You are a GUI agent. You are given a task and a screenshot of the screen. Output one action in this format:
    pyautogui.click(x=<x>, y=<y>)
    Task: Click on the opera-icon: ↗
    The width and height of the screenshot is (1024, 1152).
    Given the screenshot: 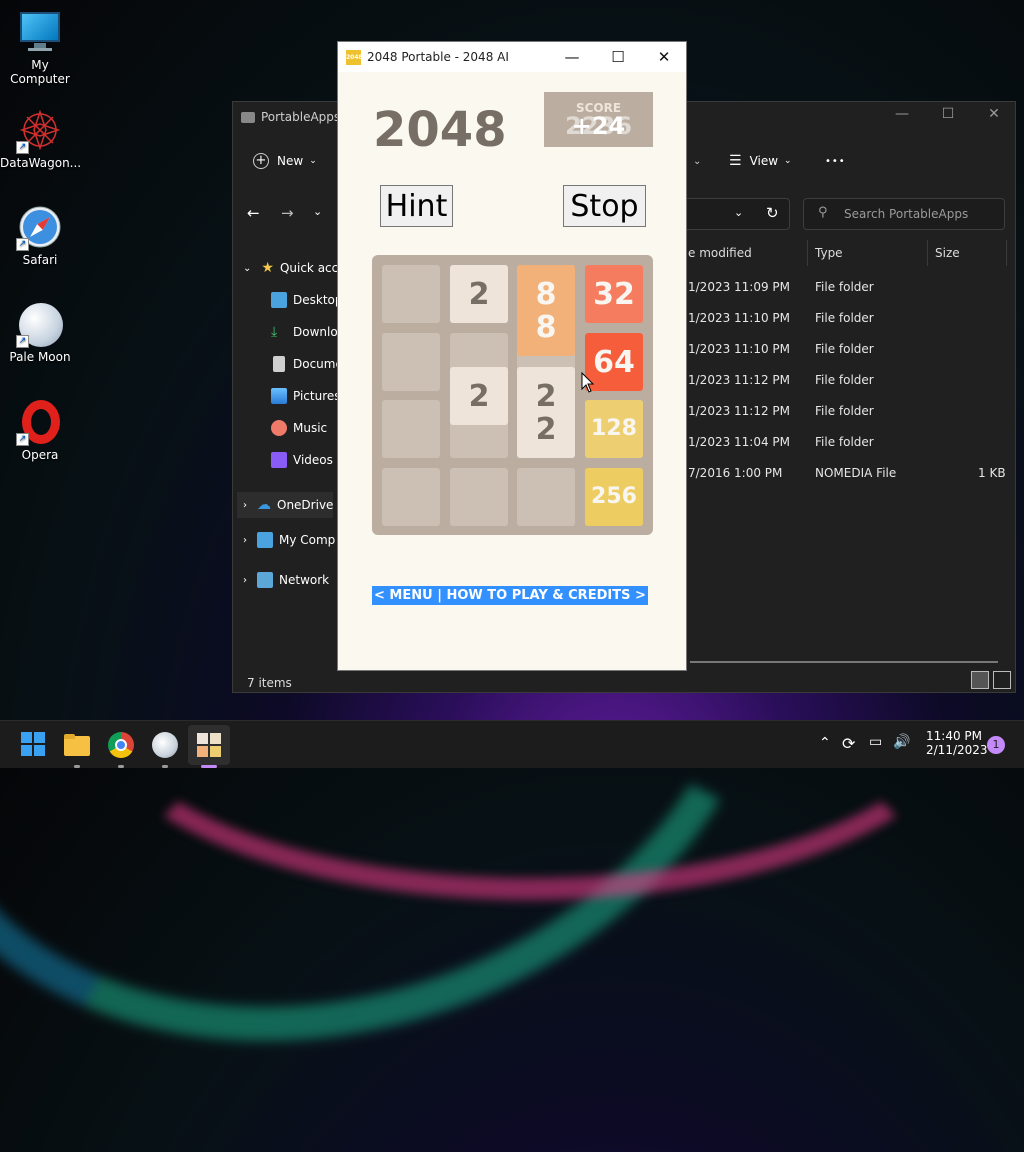 What is the action you would take?
    pyautogui.click(x=39, y=423)
    